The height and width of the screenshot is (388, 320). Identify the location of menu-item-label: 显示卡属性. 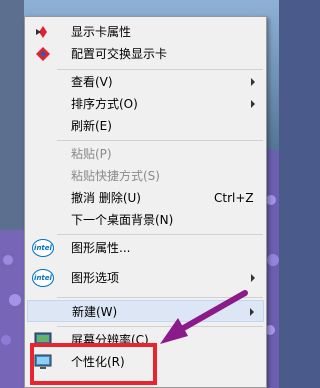
(101, 32).